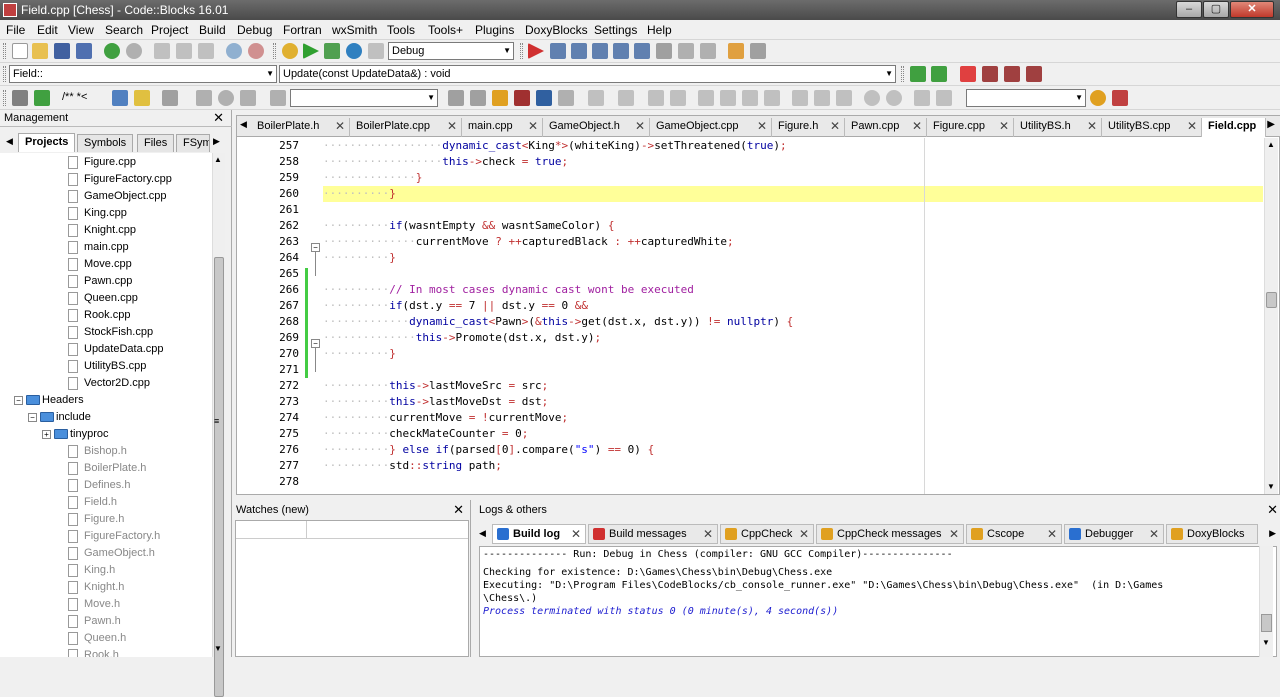  I want to click on step-into-icon, so click(600, 51).